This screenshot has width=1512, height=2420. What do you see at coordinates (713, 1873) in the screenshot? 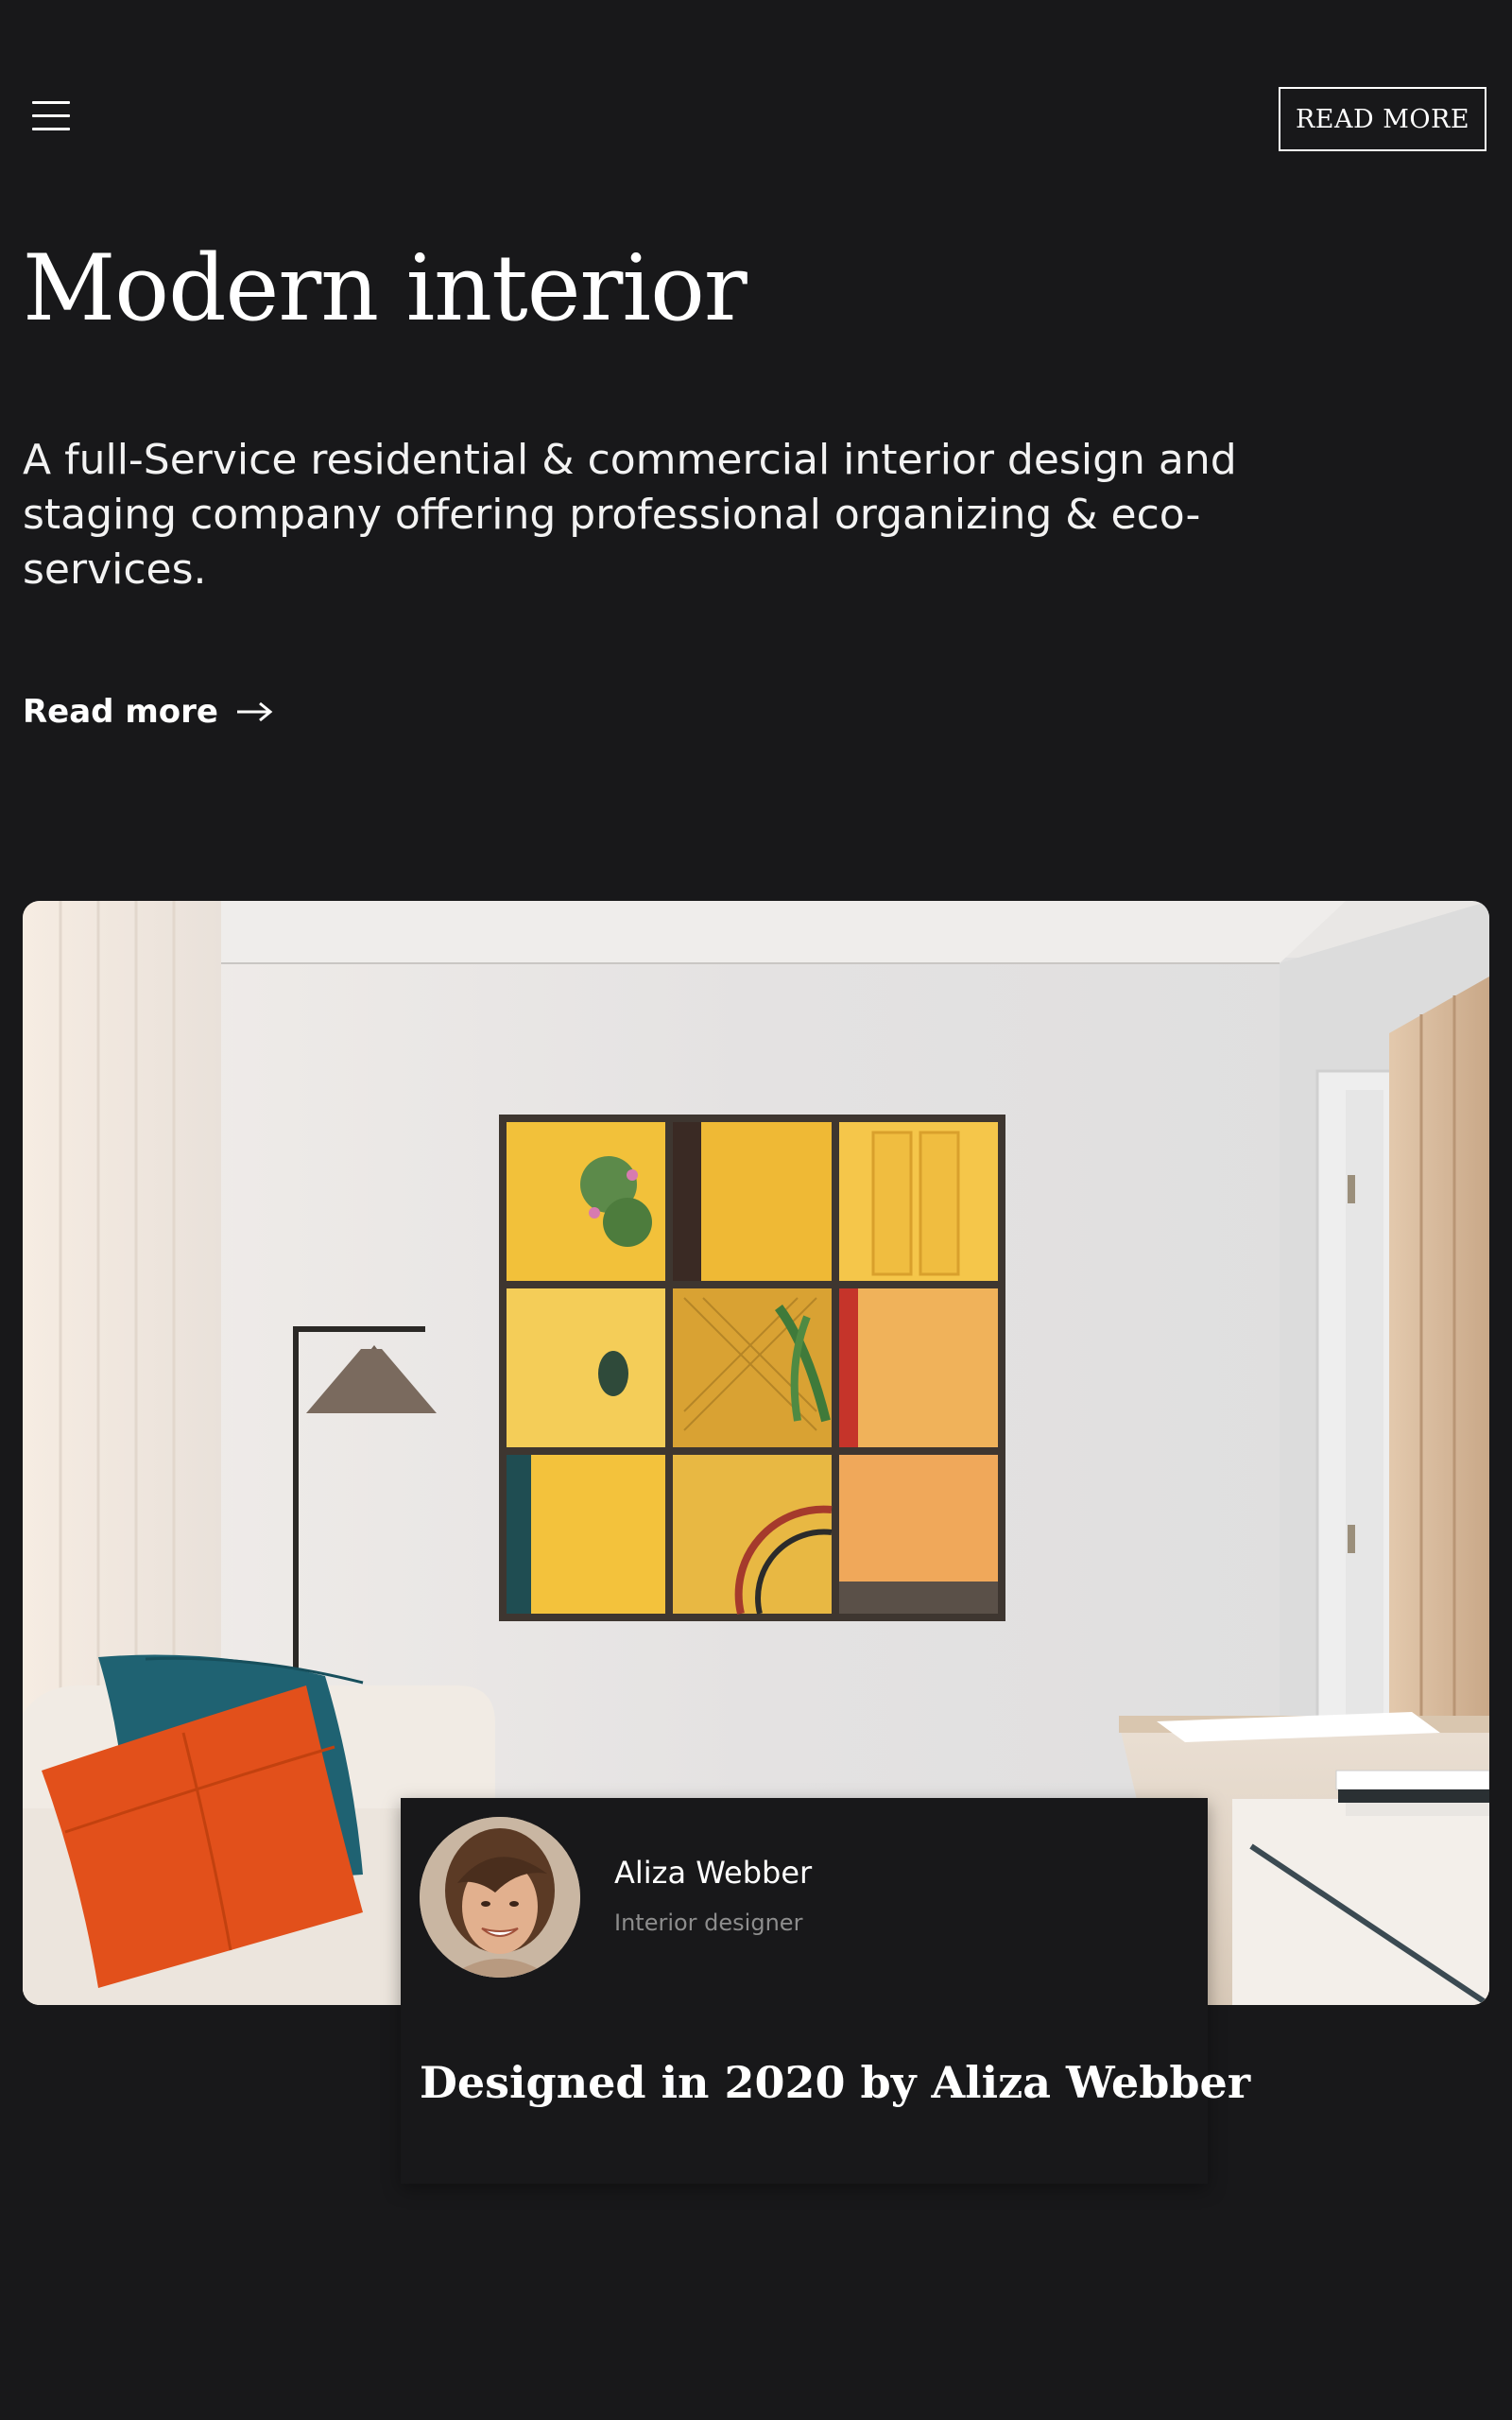
I see `designer-name: Aliza Webber` at bounding box center [713, 1873].